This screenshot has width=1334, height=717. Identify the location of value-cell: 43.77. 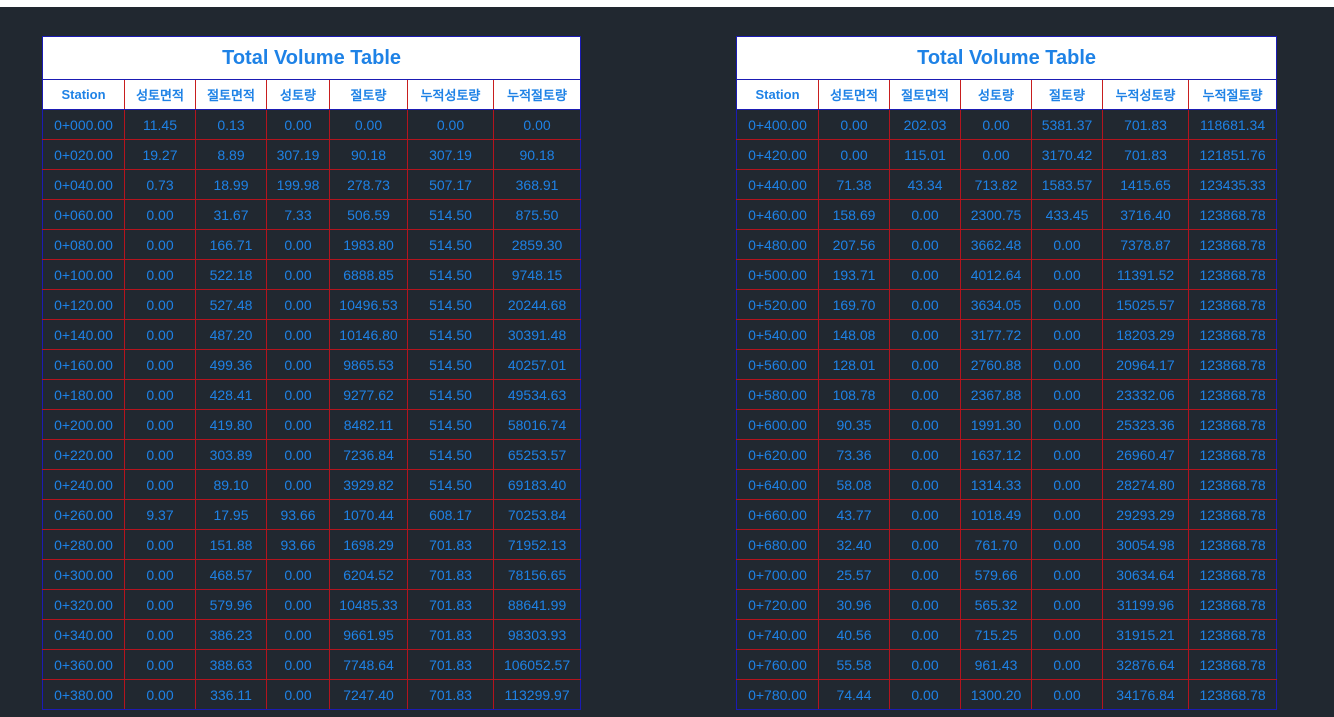
(854, 514).